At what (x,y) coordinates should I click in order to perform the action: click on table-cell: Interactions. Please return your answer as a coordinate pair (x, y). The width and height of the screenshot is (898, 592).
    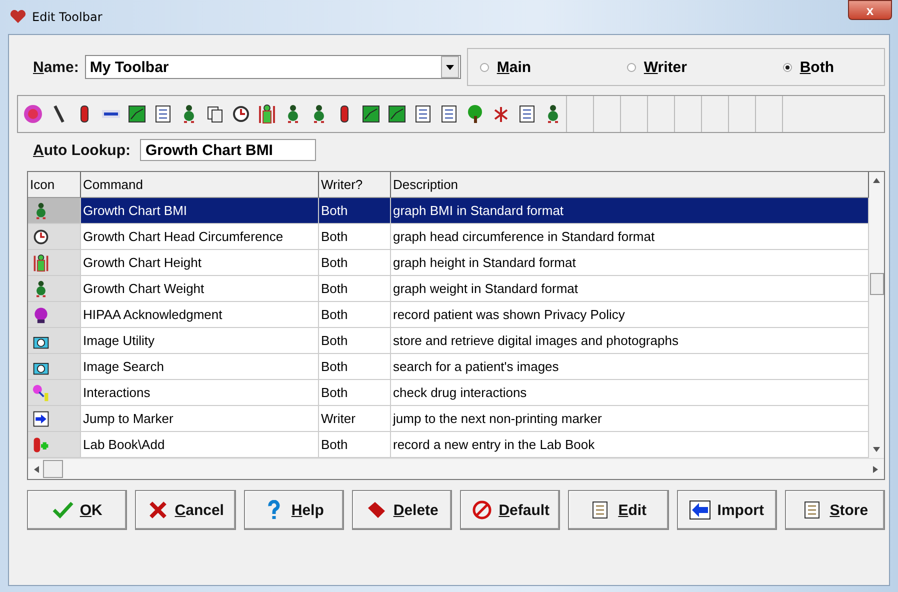
    Looking at the image, I should click on (200, 393).